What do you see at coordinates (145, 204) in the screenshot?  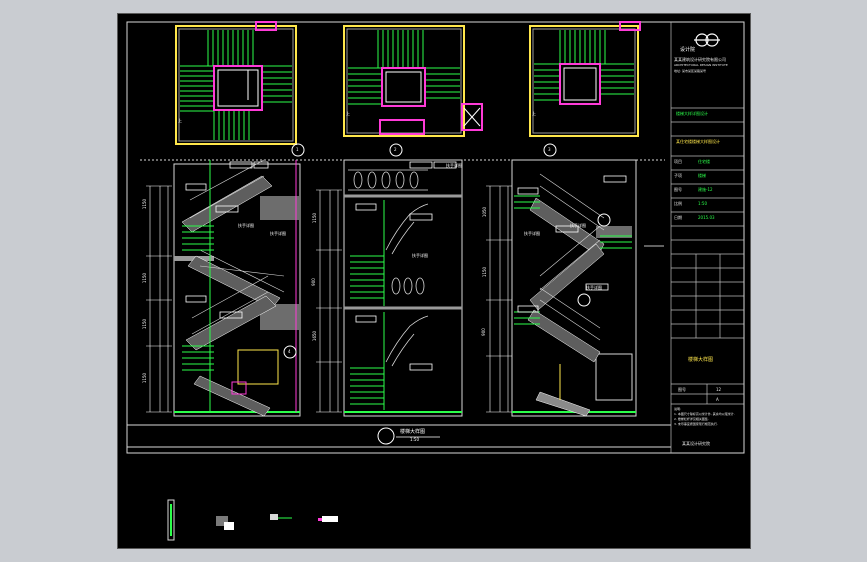 I see `dim-left-1: 1150` at bounding box center [145, 204].